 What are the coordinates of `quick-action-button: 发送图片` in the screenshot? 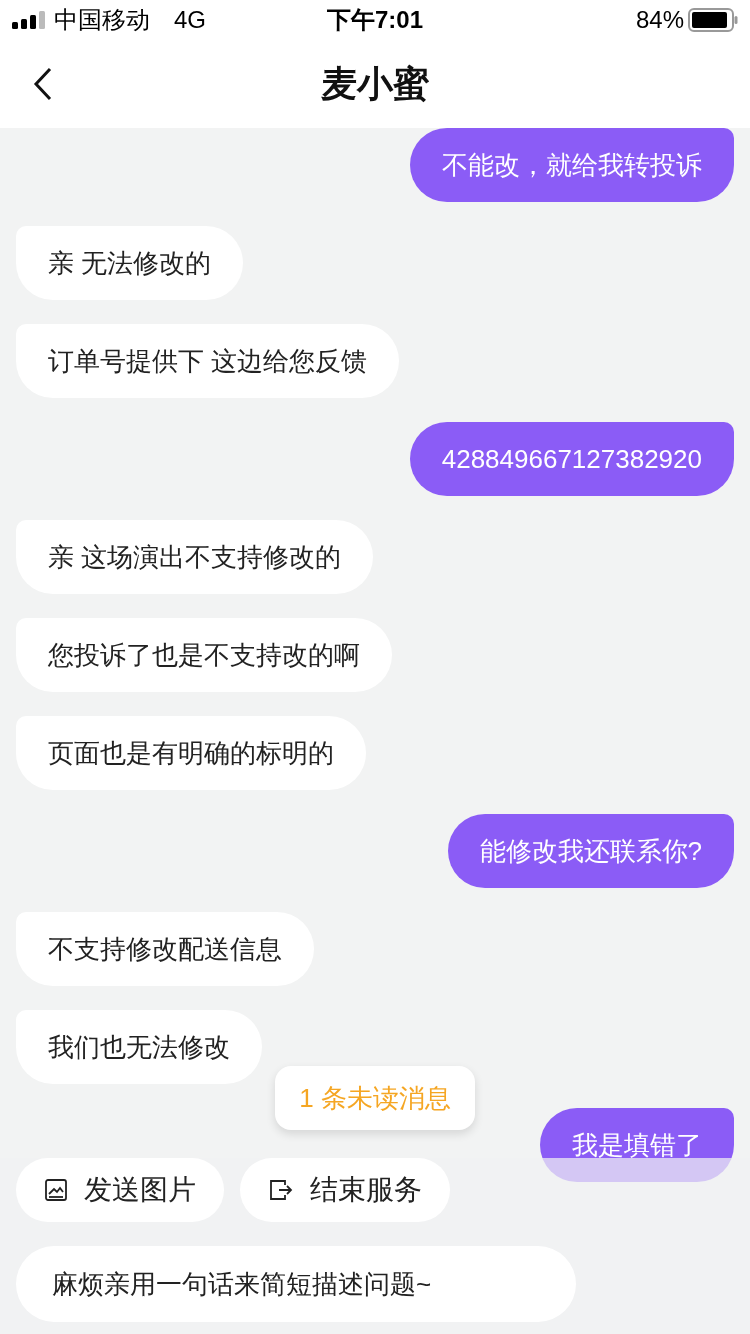 It's located at (120, 1190).